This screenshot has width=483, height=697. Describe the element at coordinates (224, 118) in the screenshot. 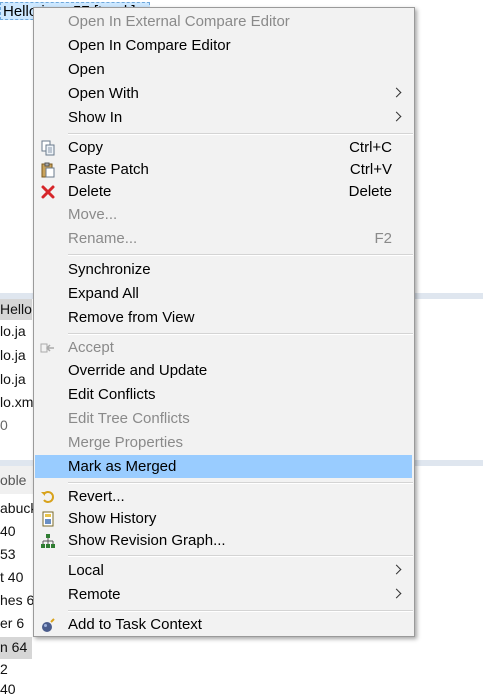

I see `menu-show-in: Show In` at that location.